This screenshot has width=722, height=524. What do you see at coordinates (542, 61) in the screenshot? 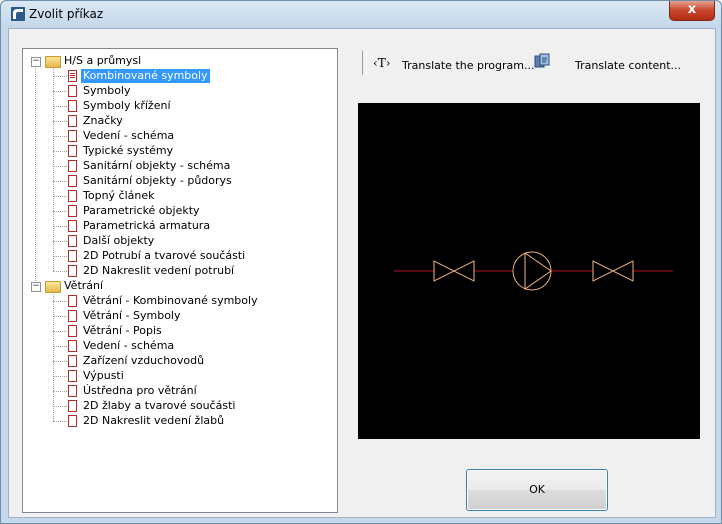
I see `translate-content-icon` at bounding box center [542, 61].